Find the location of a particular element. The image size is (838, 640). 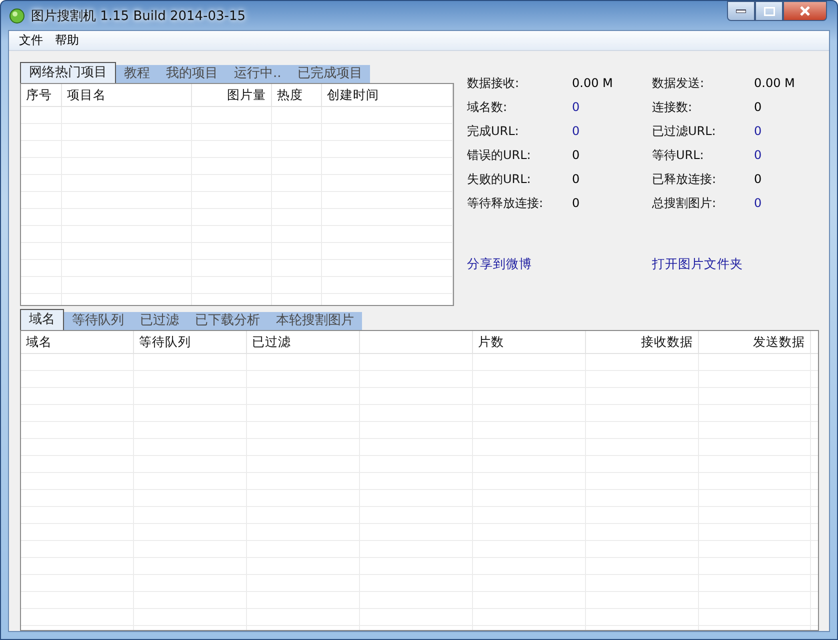

column-header: 片数 is located at coordinates (491, 341).